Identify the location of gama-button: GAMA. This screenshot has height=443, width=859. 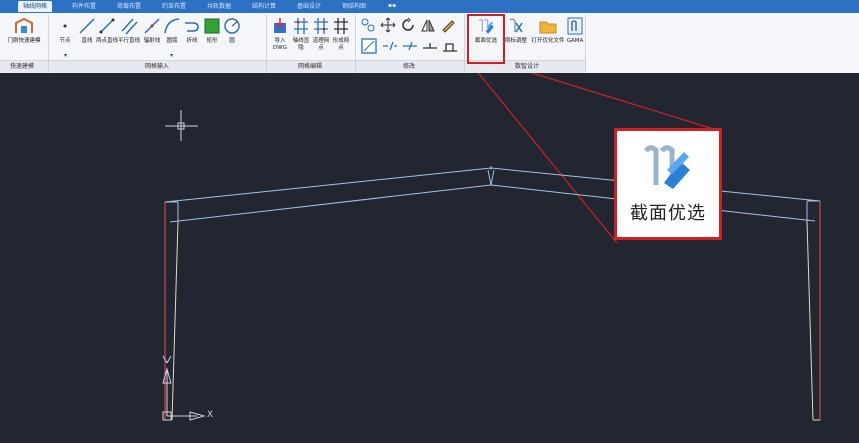
(575, 37).